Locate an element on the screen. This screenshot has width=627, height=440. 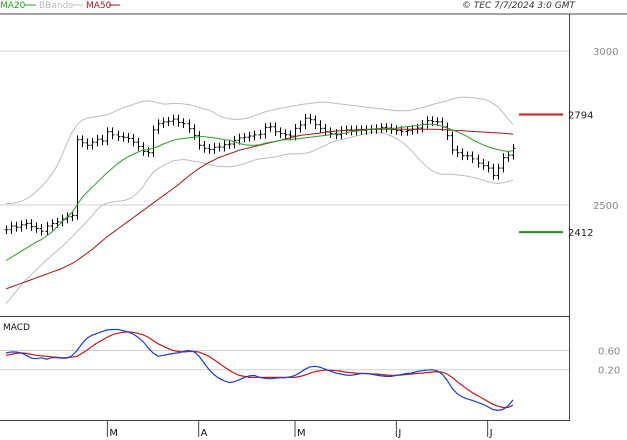
time-tick-label: A is located at coordinates (204, 433).